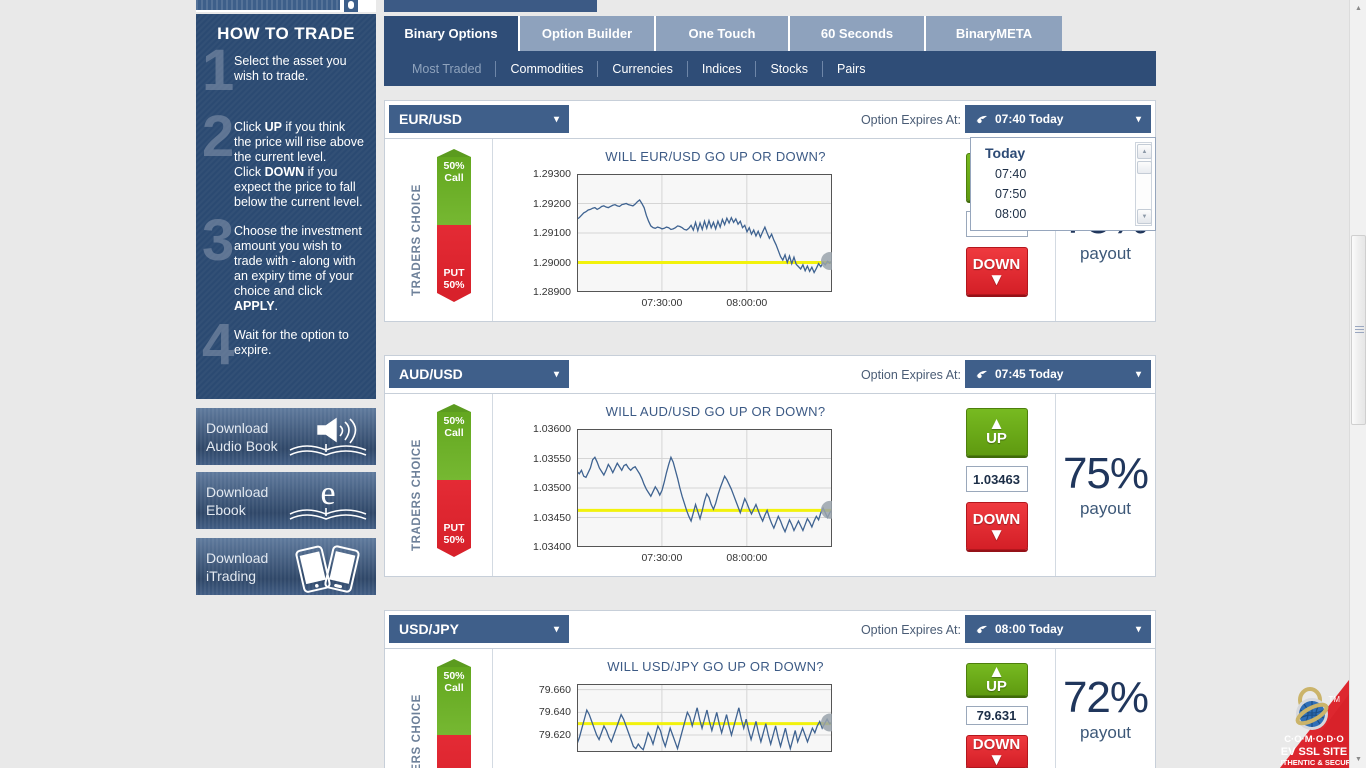  Describe the element at coordinates (1029, 629) in the screenshot. I see `expiry-time-label: 08:00 Today` at that location.